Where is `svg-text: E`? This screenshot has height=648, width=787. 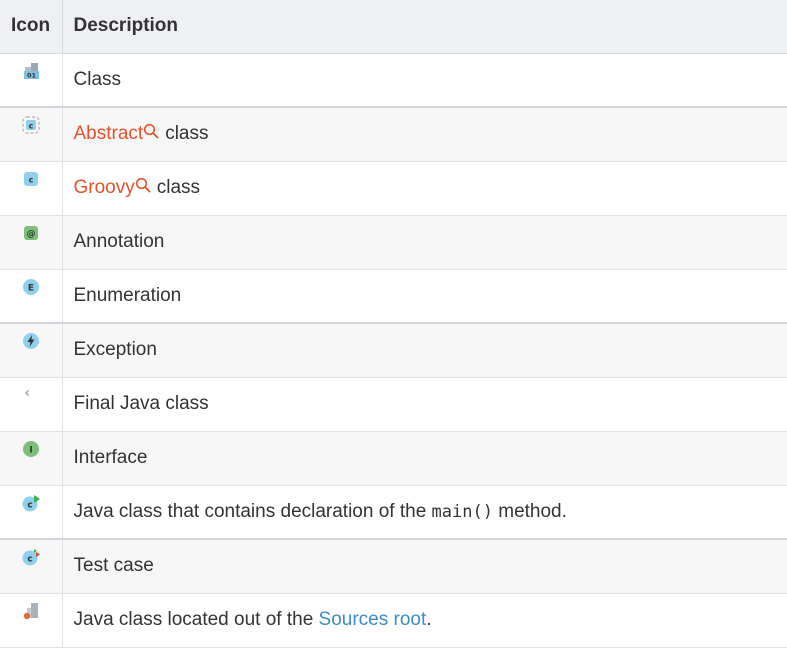
svg-text: E is located at coordinates (31, 288).